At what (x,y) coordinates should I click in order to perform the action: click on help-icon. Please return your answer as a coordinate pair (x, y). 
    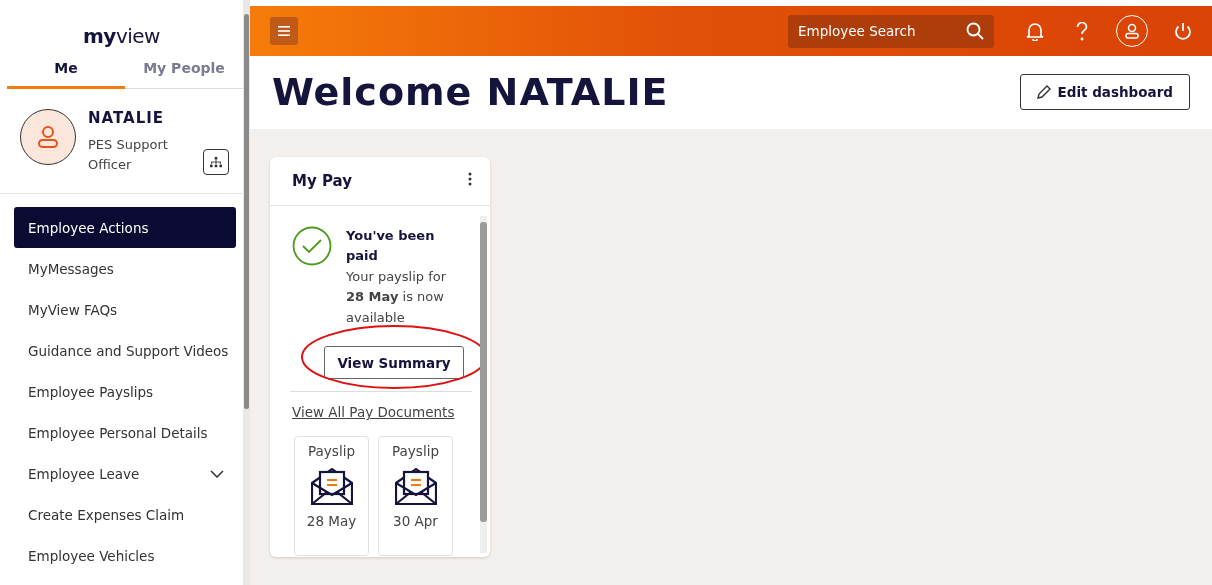
    Looking at the image, I should click on (1082, 31).